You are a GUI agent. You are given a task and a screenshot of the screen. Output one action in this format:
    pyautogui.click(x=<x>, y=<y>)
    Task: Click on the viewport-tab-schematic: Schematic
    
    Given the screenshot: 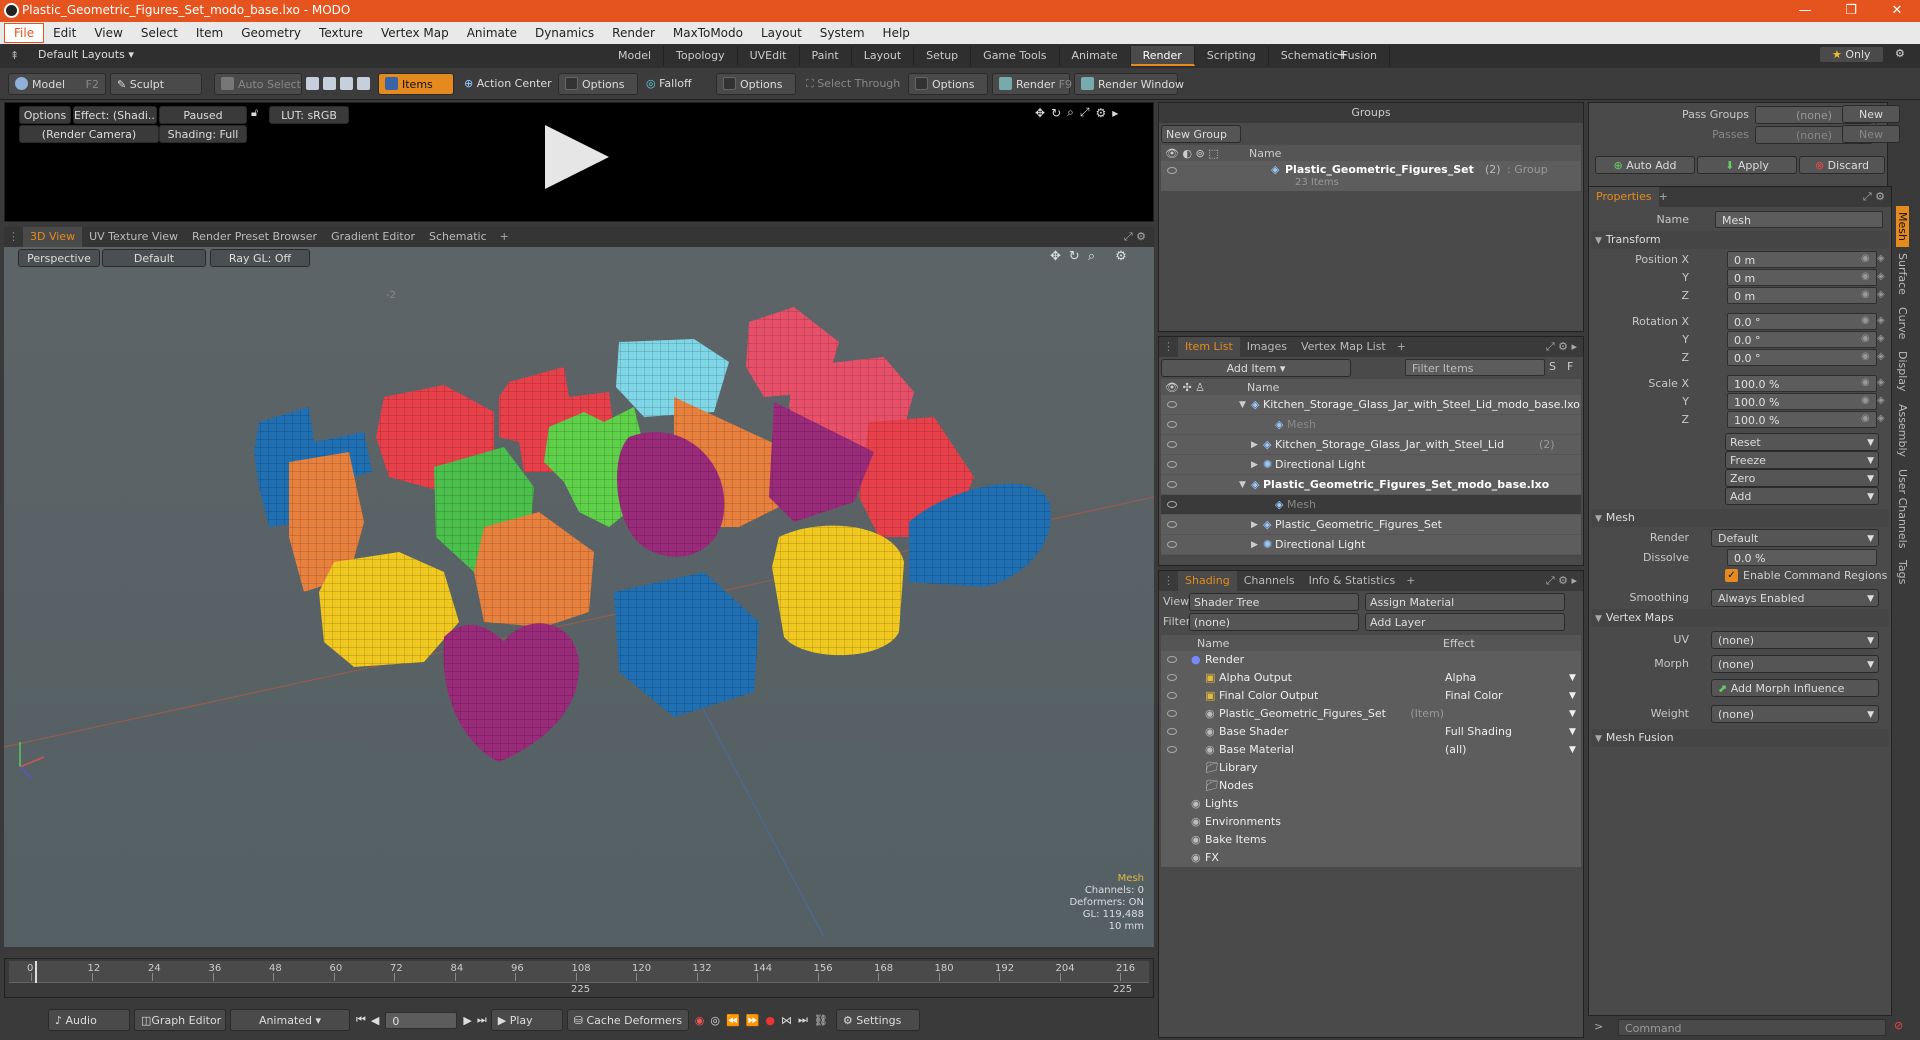 What is the action you would take?
    pyautogui.click(x=458, y=237)
    